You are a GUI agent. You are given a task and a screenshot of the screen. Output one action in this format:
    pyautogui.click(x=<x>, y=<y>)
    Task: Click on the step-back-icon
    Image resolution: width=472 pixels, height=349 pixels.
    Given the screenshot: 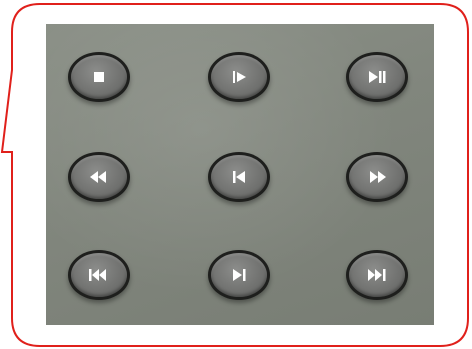 What is the action you would take?
    pyautogui.click(x=239, y=177)
    